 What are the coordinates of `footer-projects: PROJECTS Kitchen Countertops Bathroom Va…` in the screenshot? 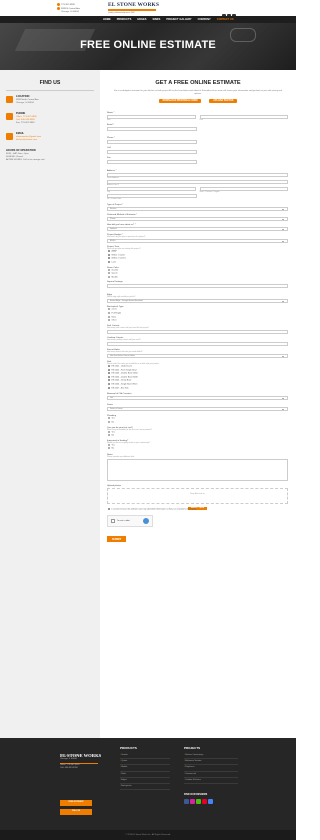 It's located at (211, 765).